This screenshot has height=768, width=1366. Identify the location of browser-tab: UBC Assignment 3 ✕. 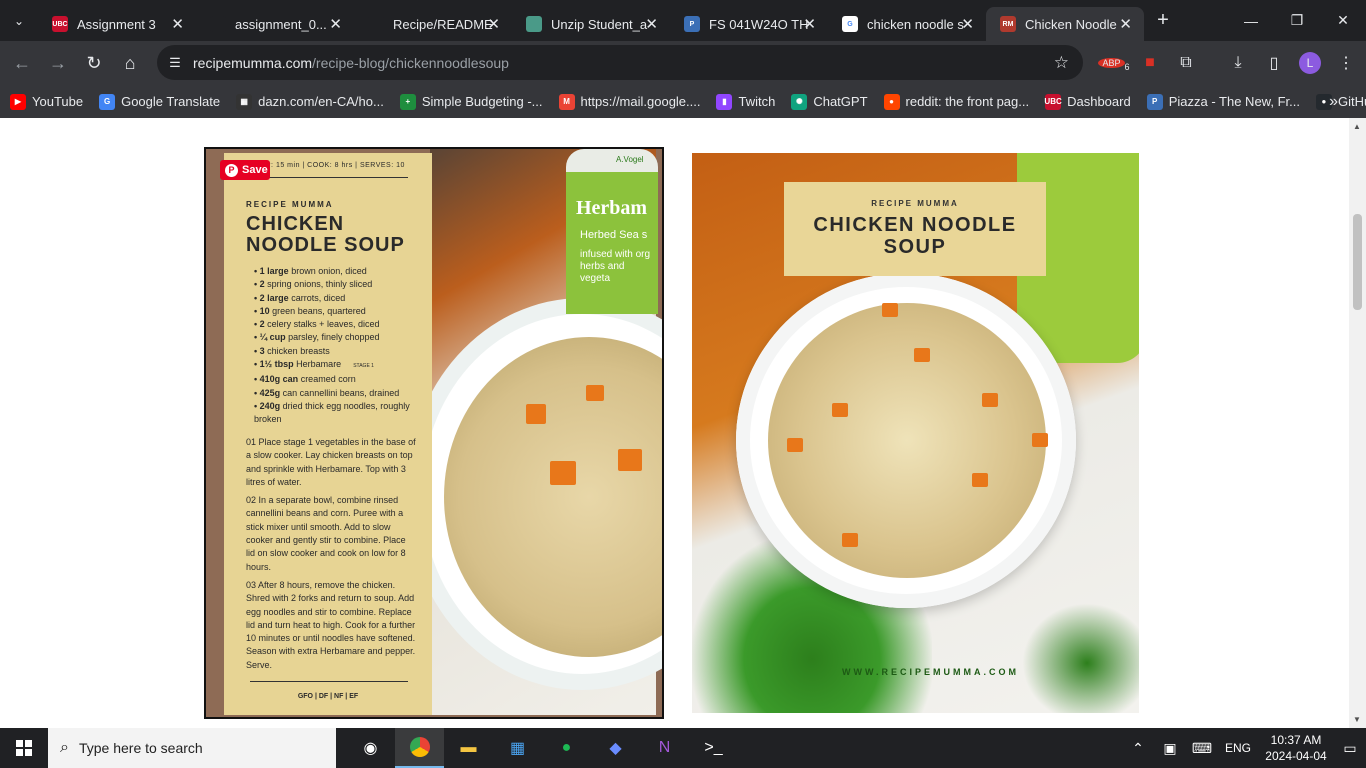
(117, 24).